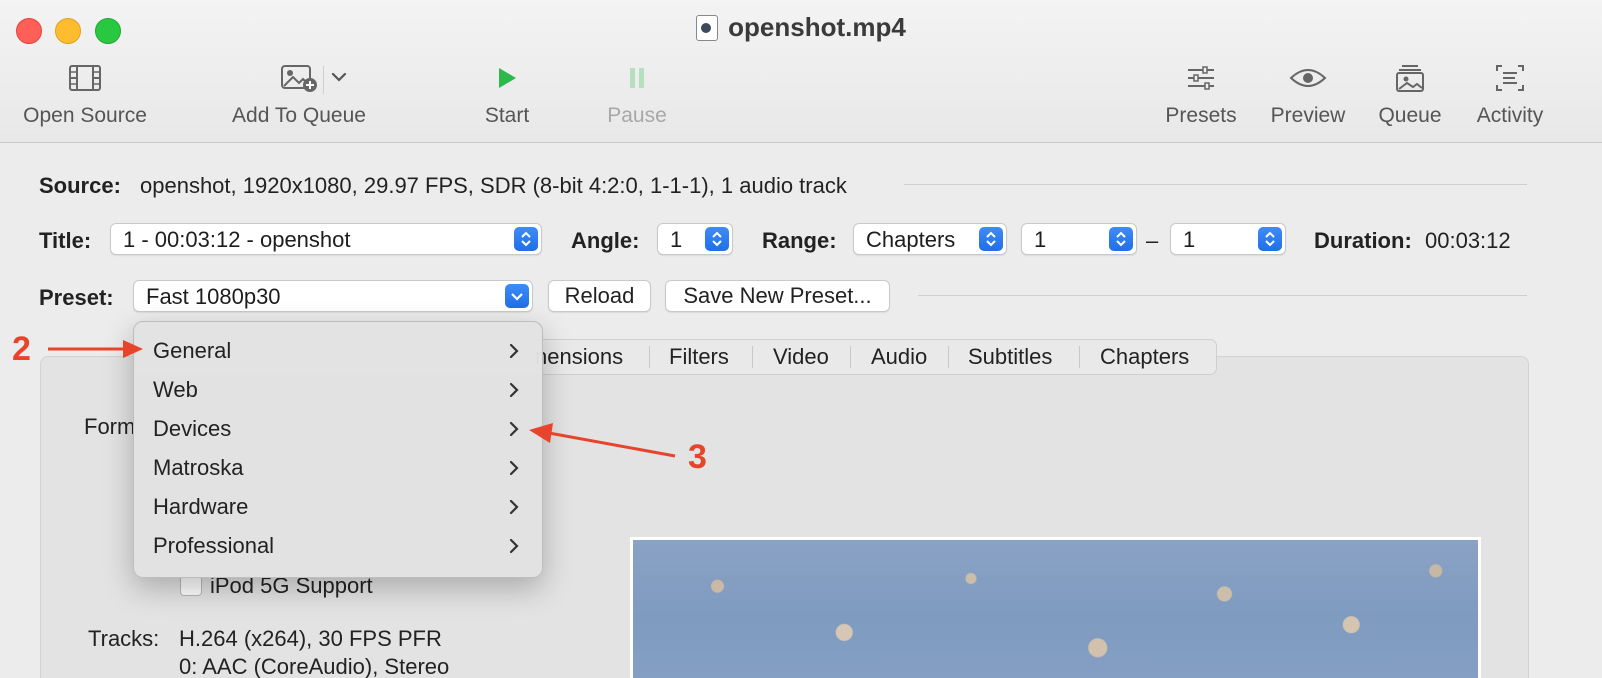 The image size is (1602, 678). I want to click on menu-item-matroska: Matroska, so click(338, 468).